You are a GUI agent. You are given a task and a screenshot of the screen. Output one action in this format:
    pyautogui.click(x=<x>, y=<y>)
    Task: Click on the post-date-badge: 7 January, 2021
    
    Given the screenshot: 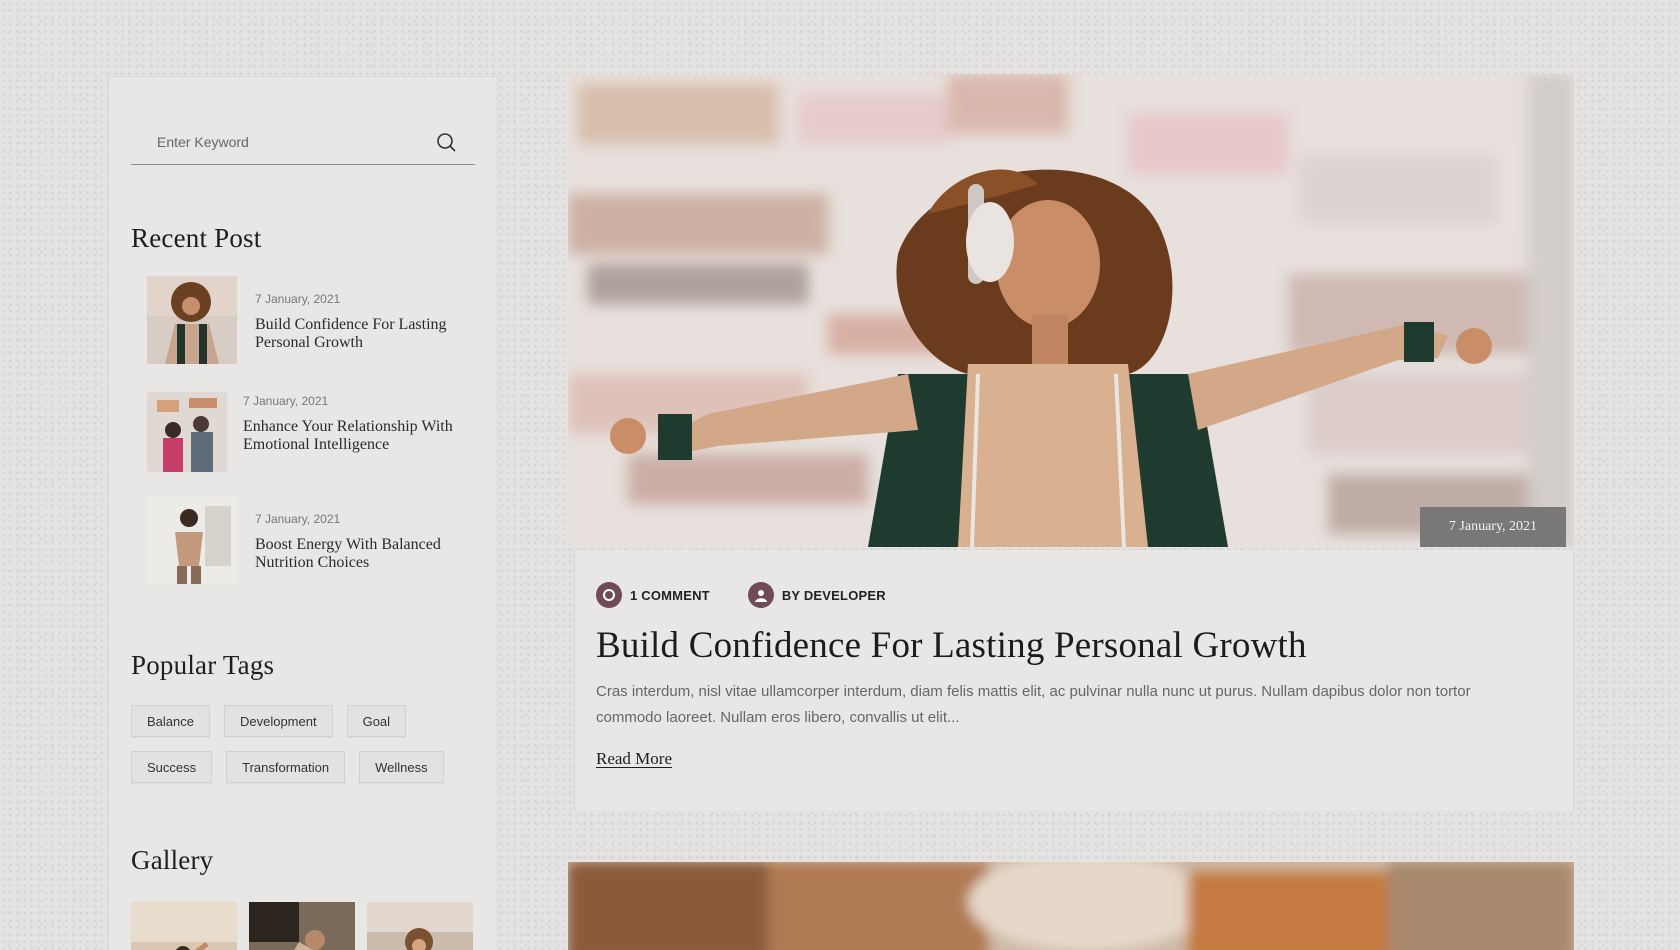 What is the action you would take?
    pyautogui.click(x=1493, y=527)
    